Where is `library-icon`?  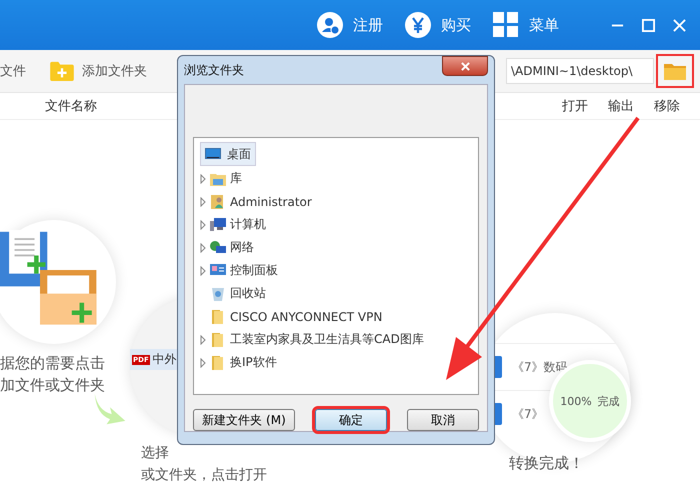 library-icon is located at coordinates (218, 179).